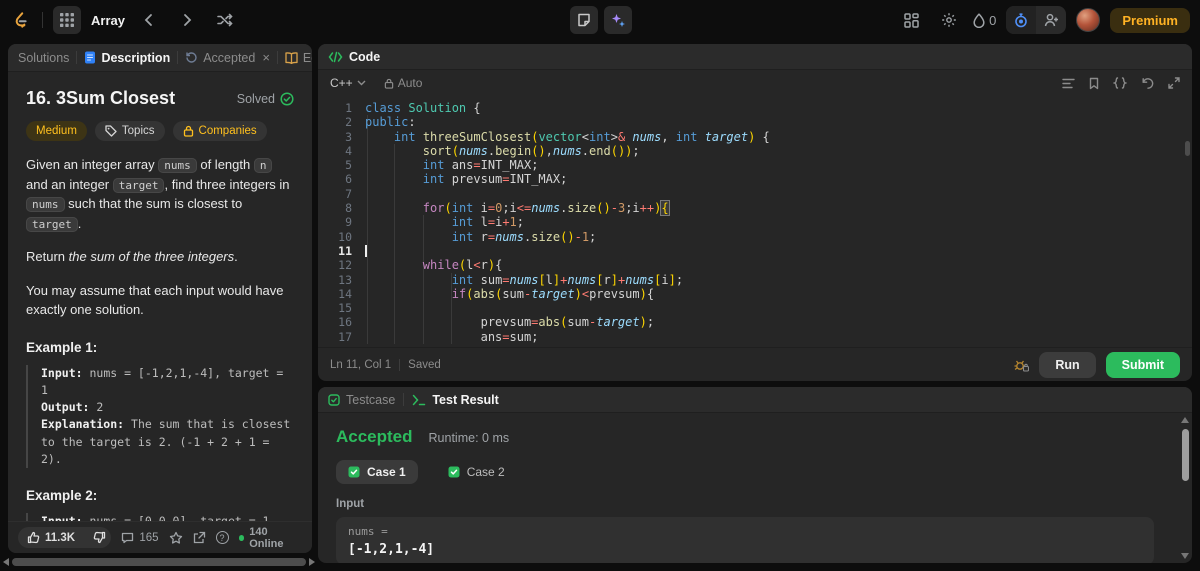  I want to click on line-number: 9, so click(348, 222).